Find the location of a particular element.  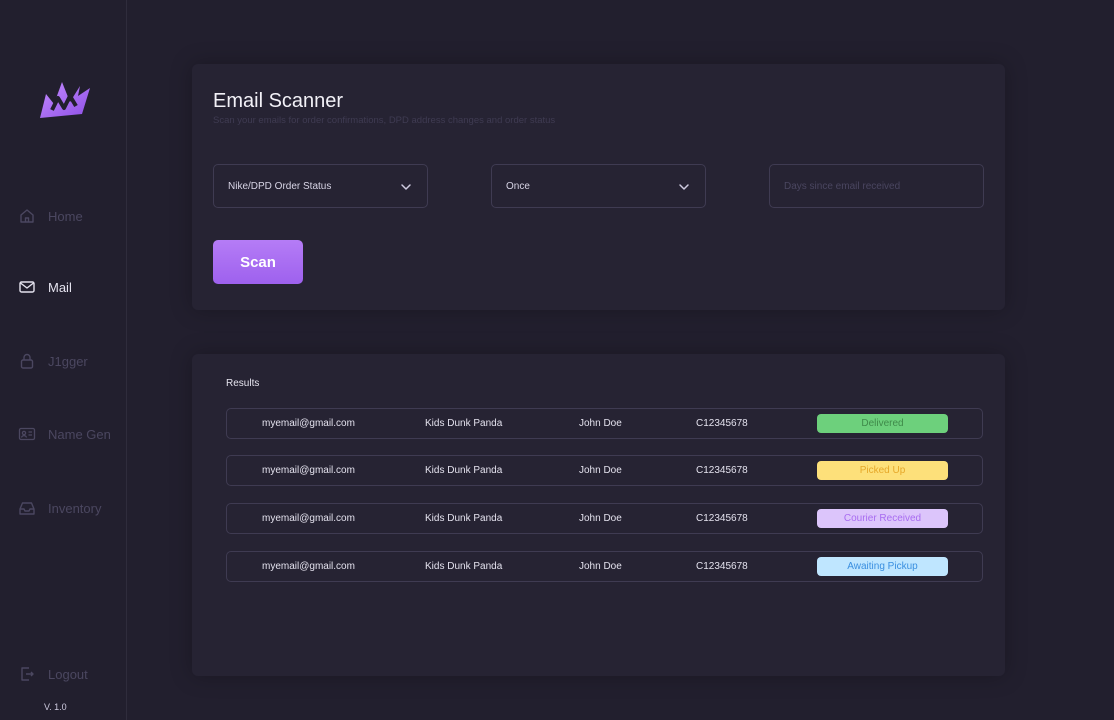

lock-icon is located at coordinates (27, 361).